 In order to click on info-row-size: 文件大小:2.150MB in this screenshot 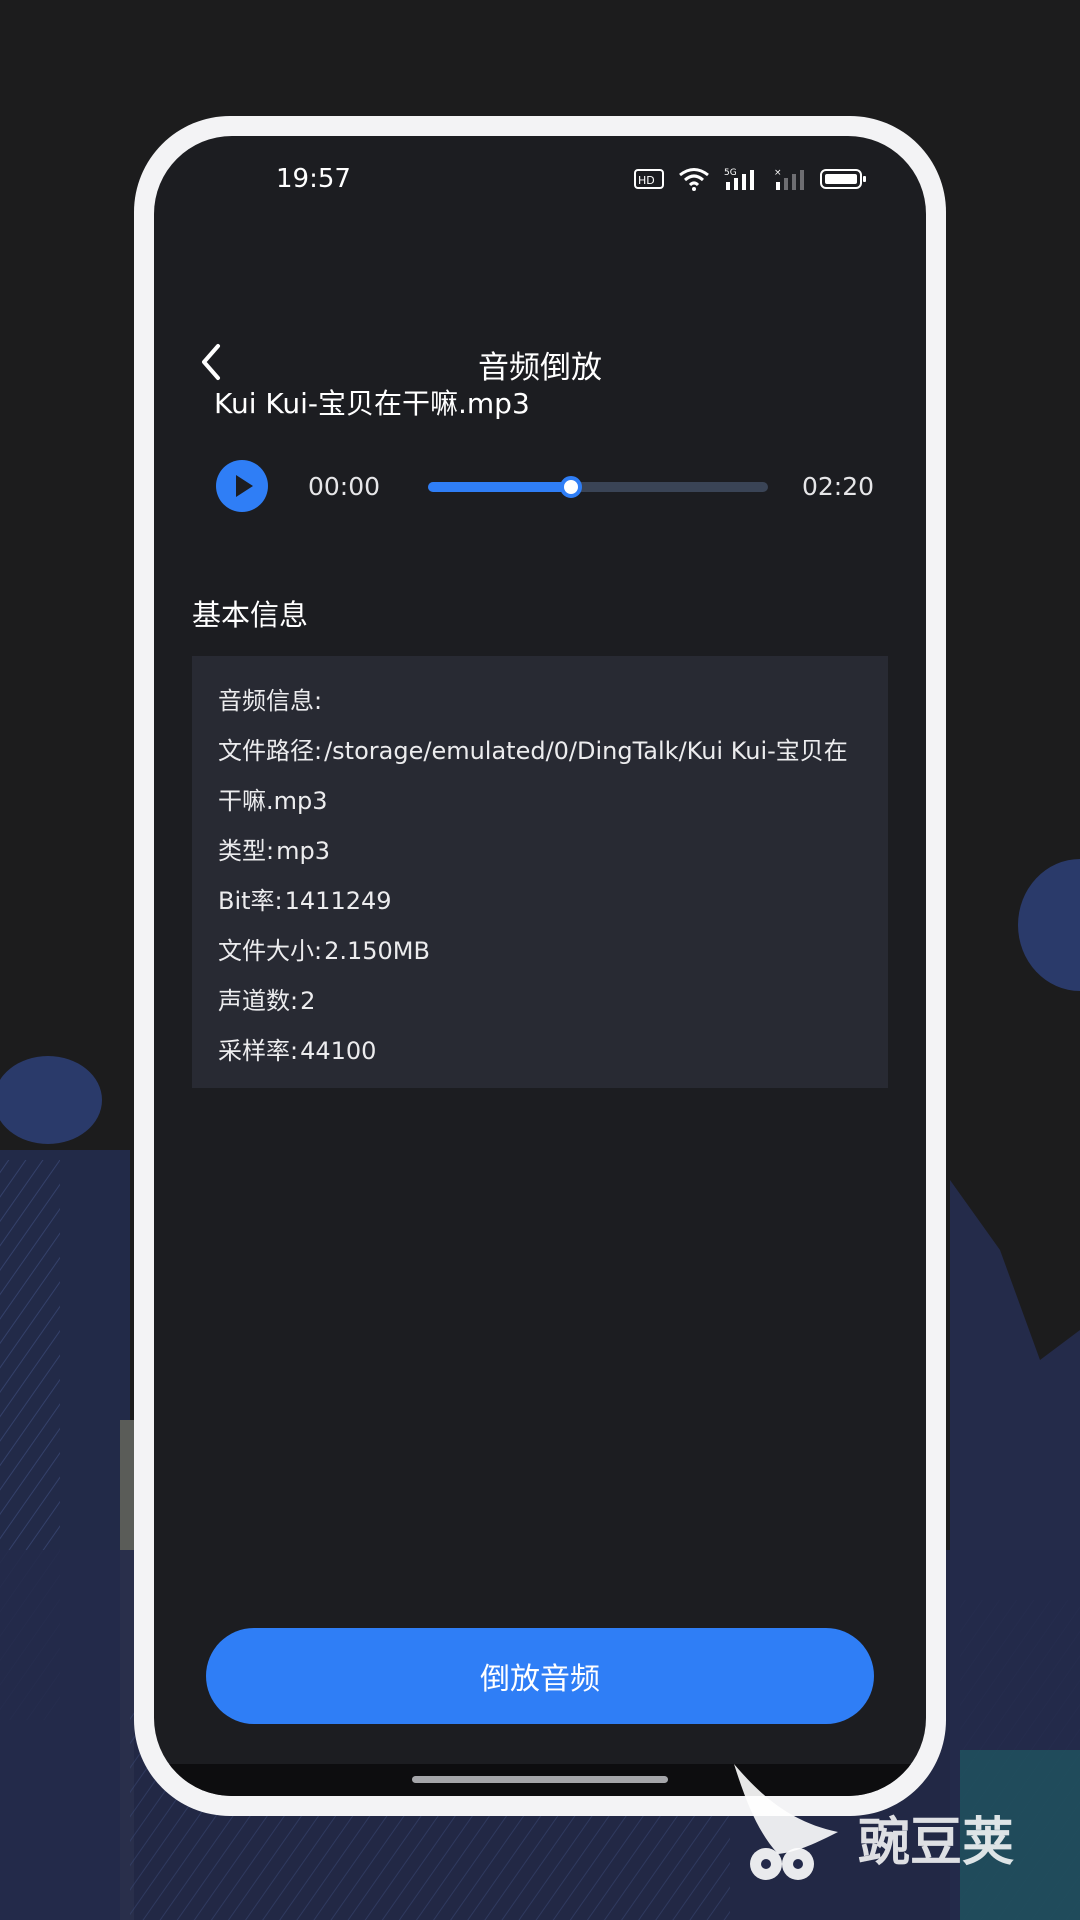, I will do `click(540, 951)`.